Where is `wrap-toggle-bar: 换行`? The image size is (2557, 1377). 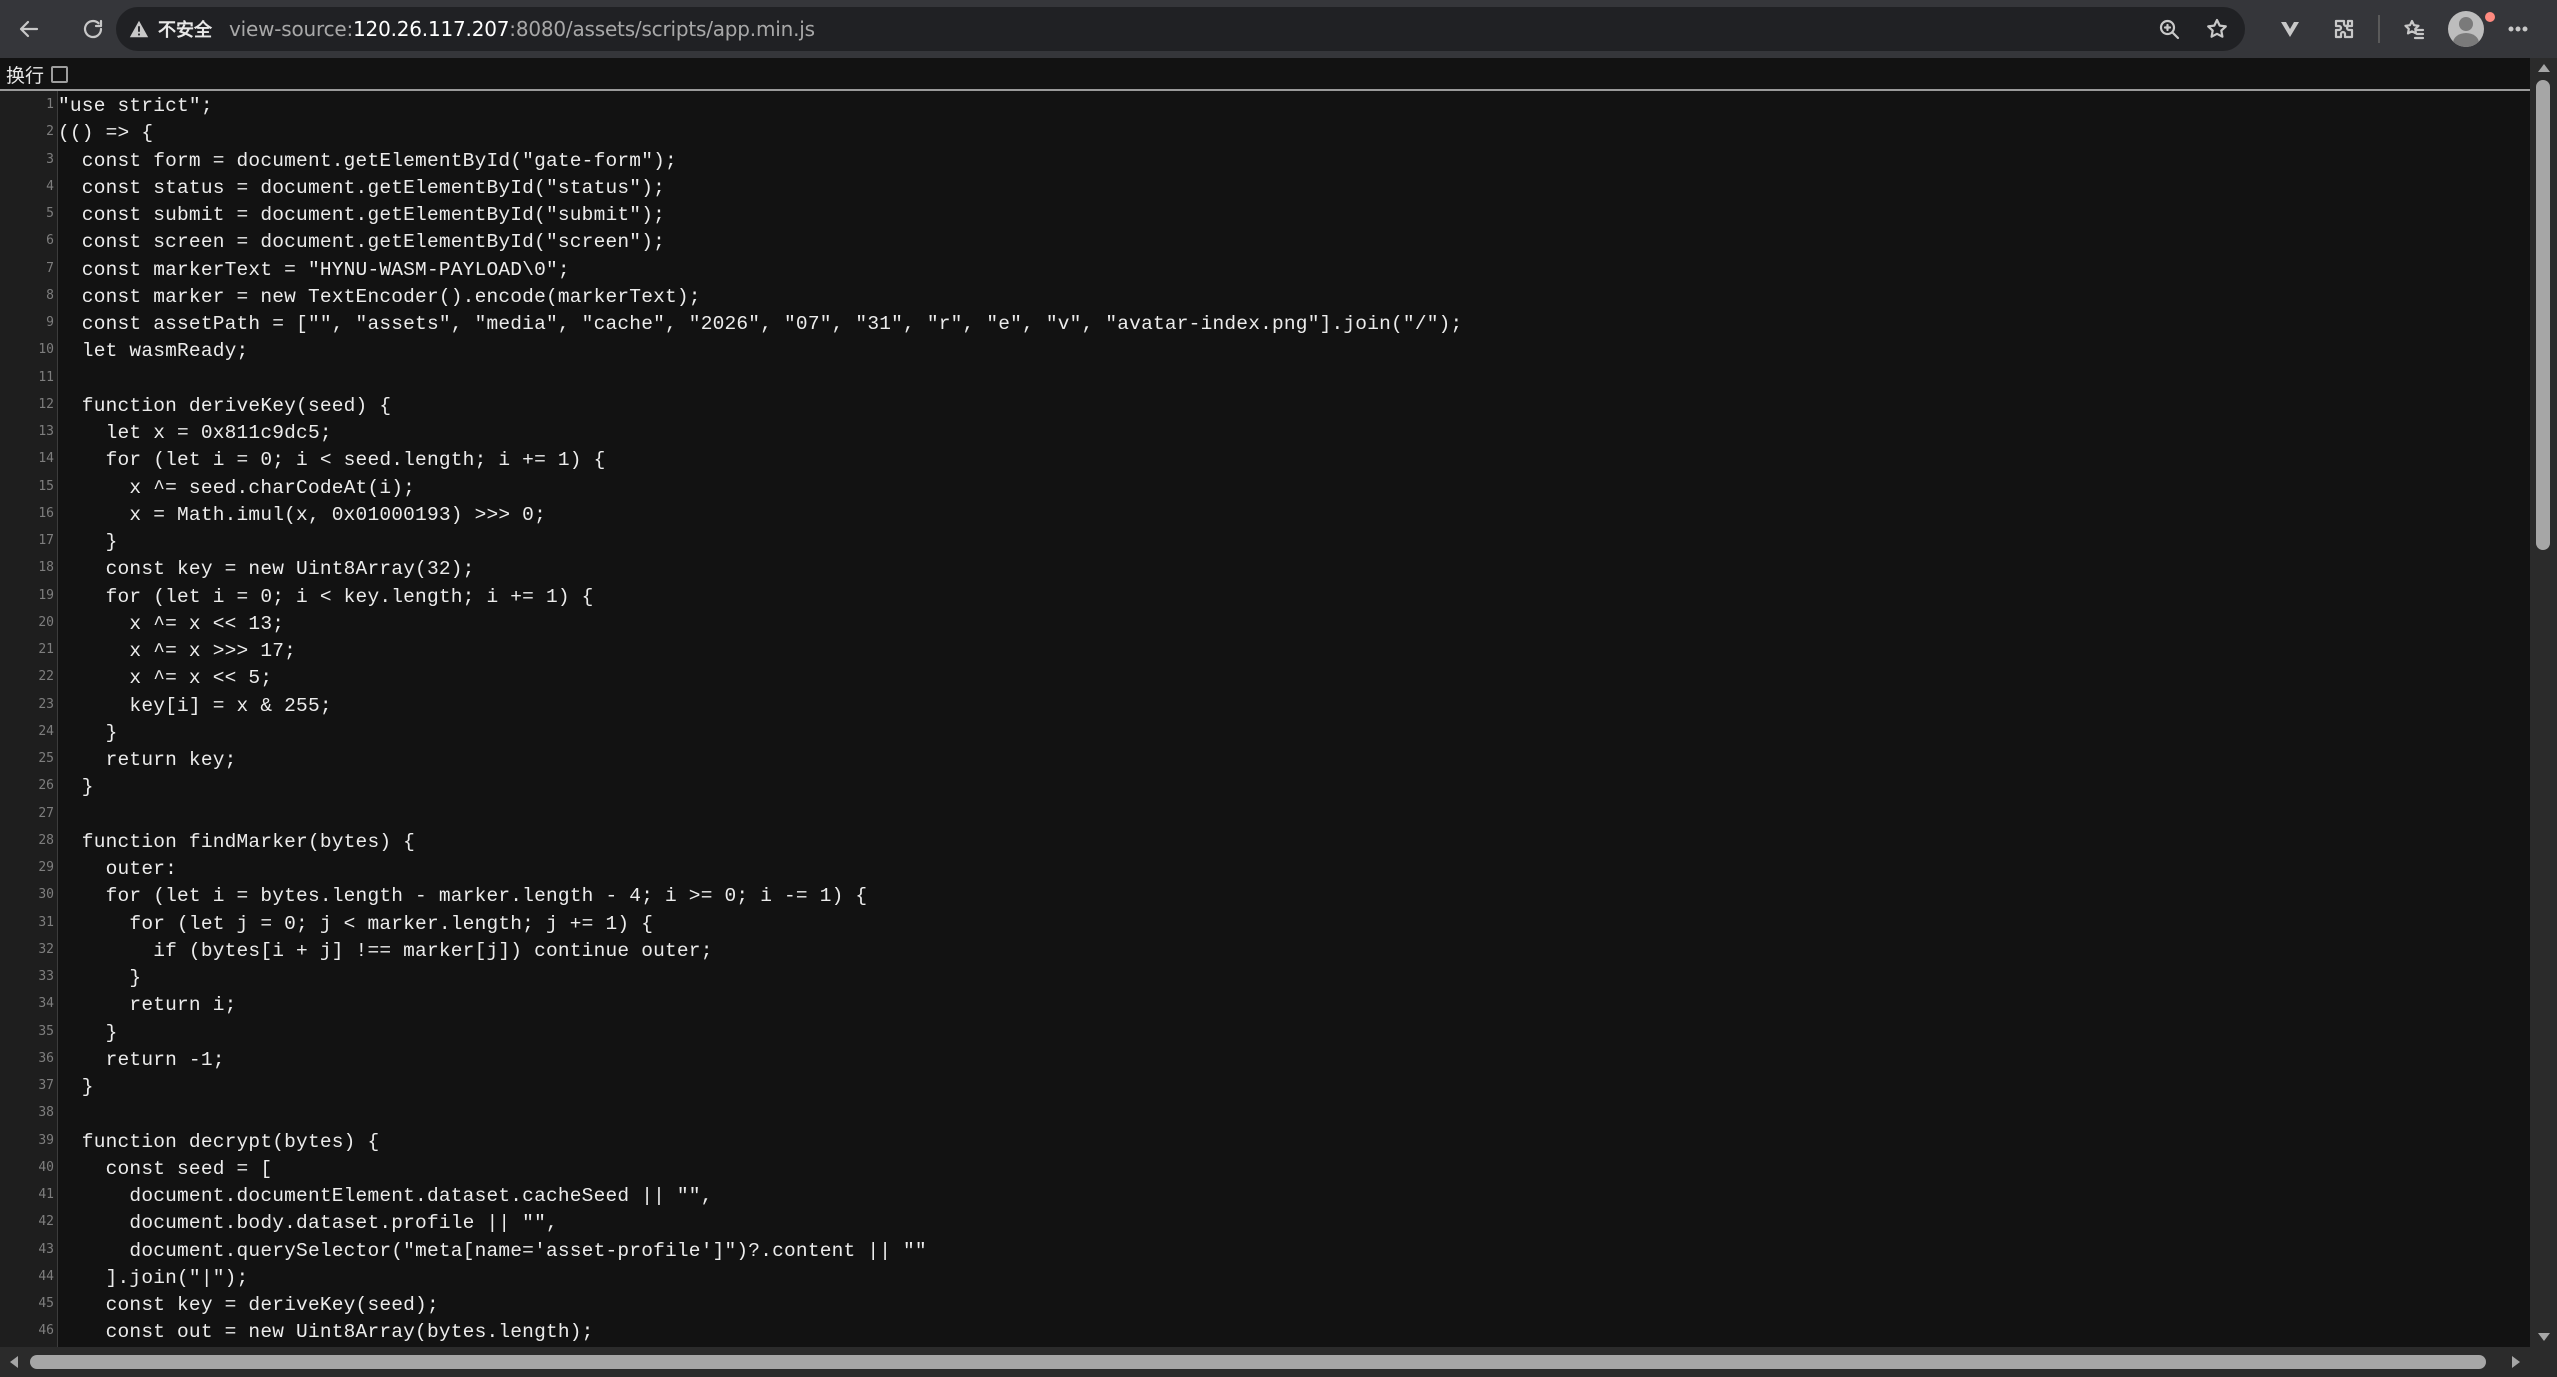
wrap-toggle-bar: 换行 is located at coordinates (1265, 74).